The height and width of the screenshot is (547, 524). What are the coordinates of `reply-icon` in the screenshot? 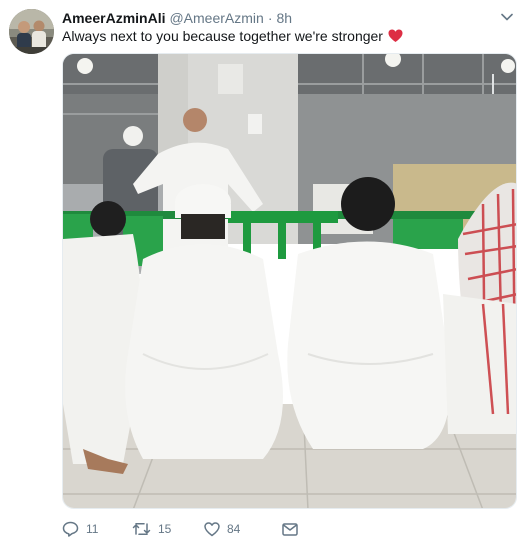 It's located at (70, 529).